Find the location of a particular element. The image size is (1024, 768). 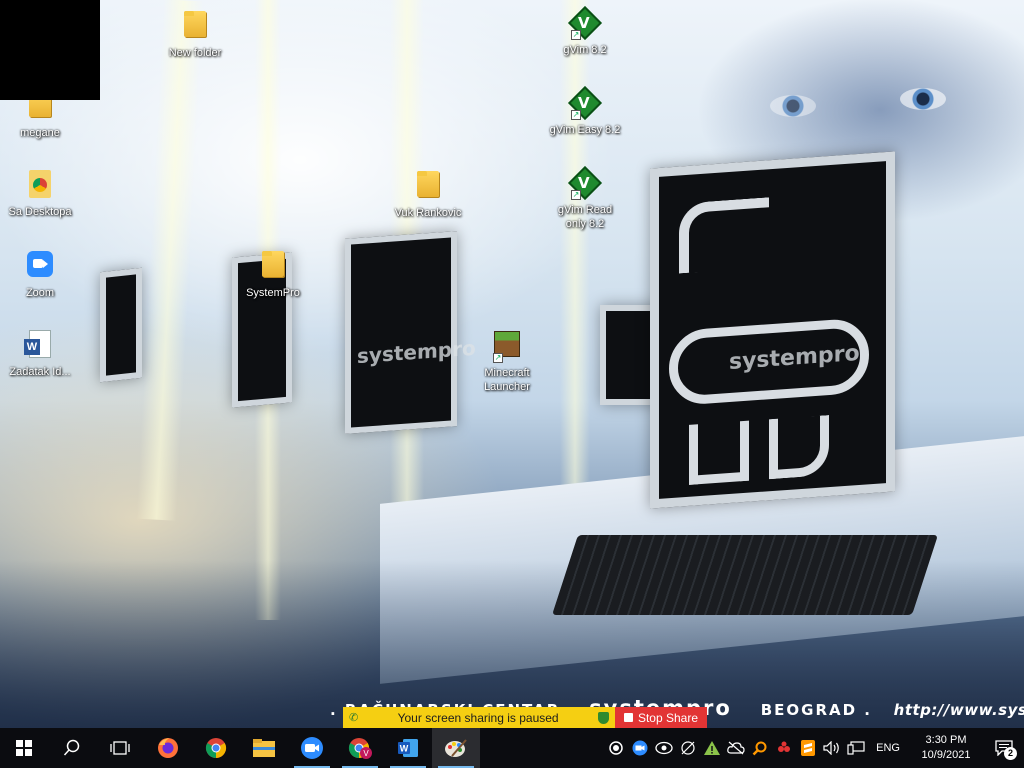

stop-icon is located at coordinates (628, 717).